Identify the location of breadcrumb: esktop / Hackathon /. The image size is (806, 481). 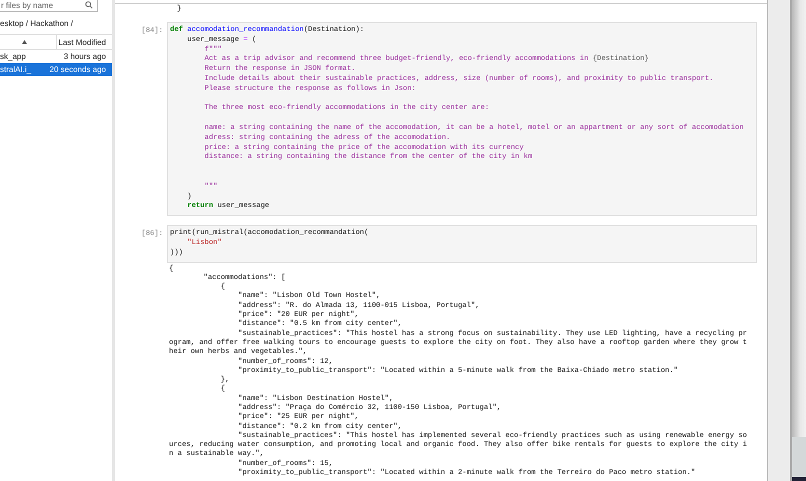
(36, 23).